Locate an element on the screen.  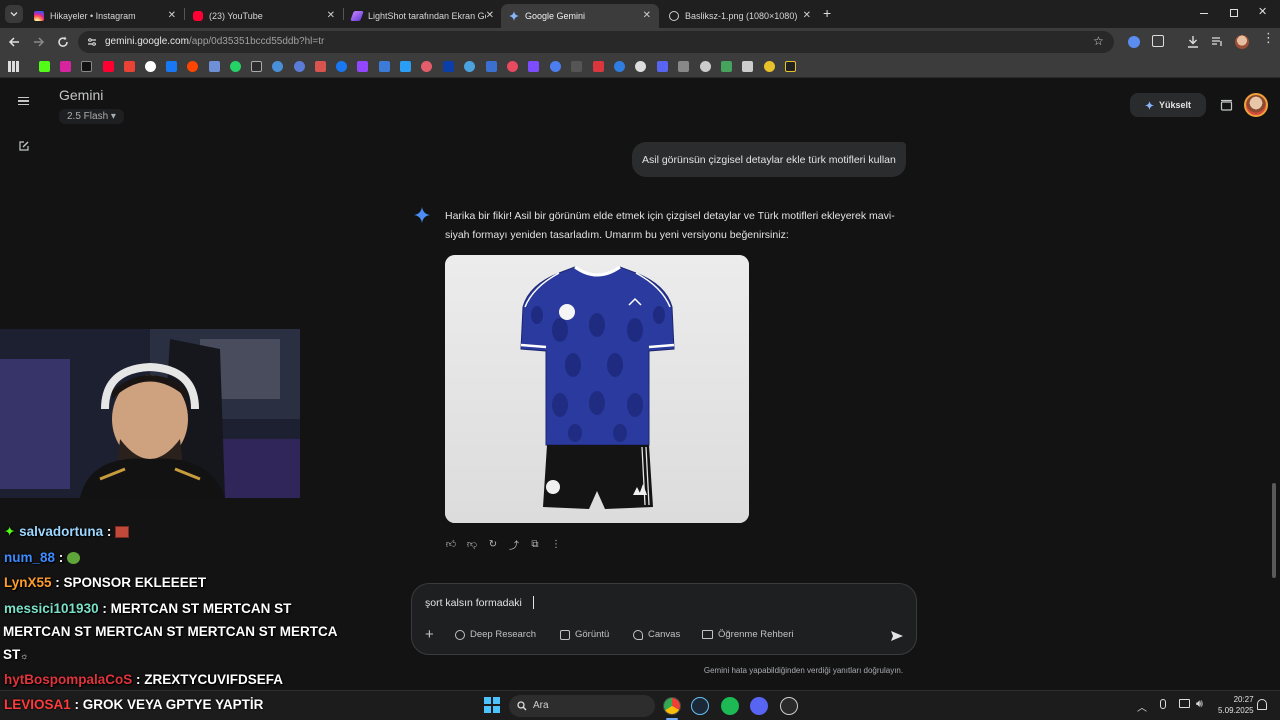
tab-image: Basliksz-1.png (1080×1080) ✕ is located at coordinates (740, 16).